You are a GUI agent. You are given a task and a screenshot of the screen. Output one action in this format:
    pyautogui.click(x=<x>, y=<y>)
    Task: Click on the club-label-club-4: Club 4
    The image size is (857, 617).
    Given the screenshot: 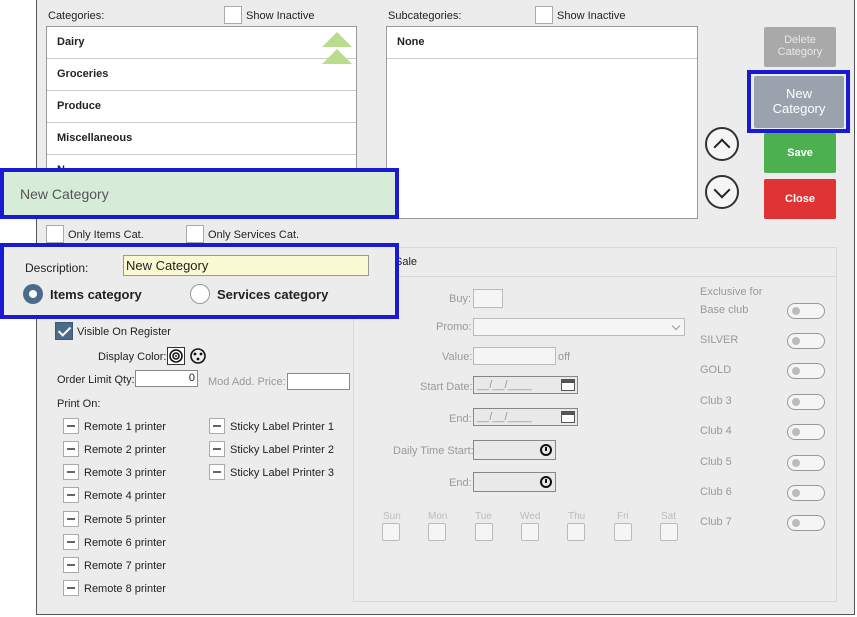 What is the action you would take?
    pyautogui.click(x=716, y=431)
    